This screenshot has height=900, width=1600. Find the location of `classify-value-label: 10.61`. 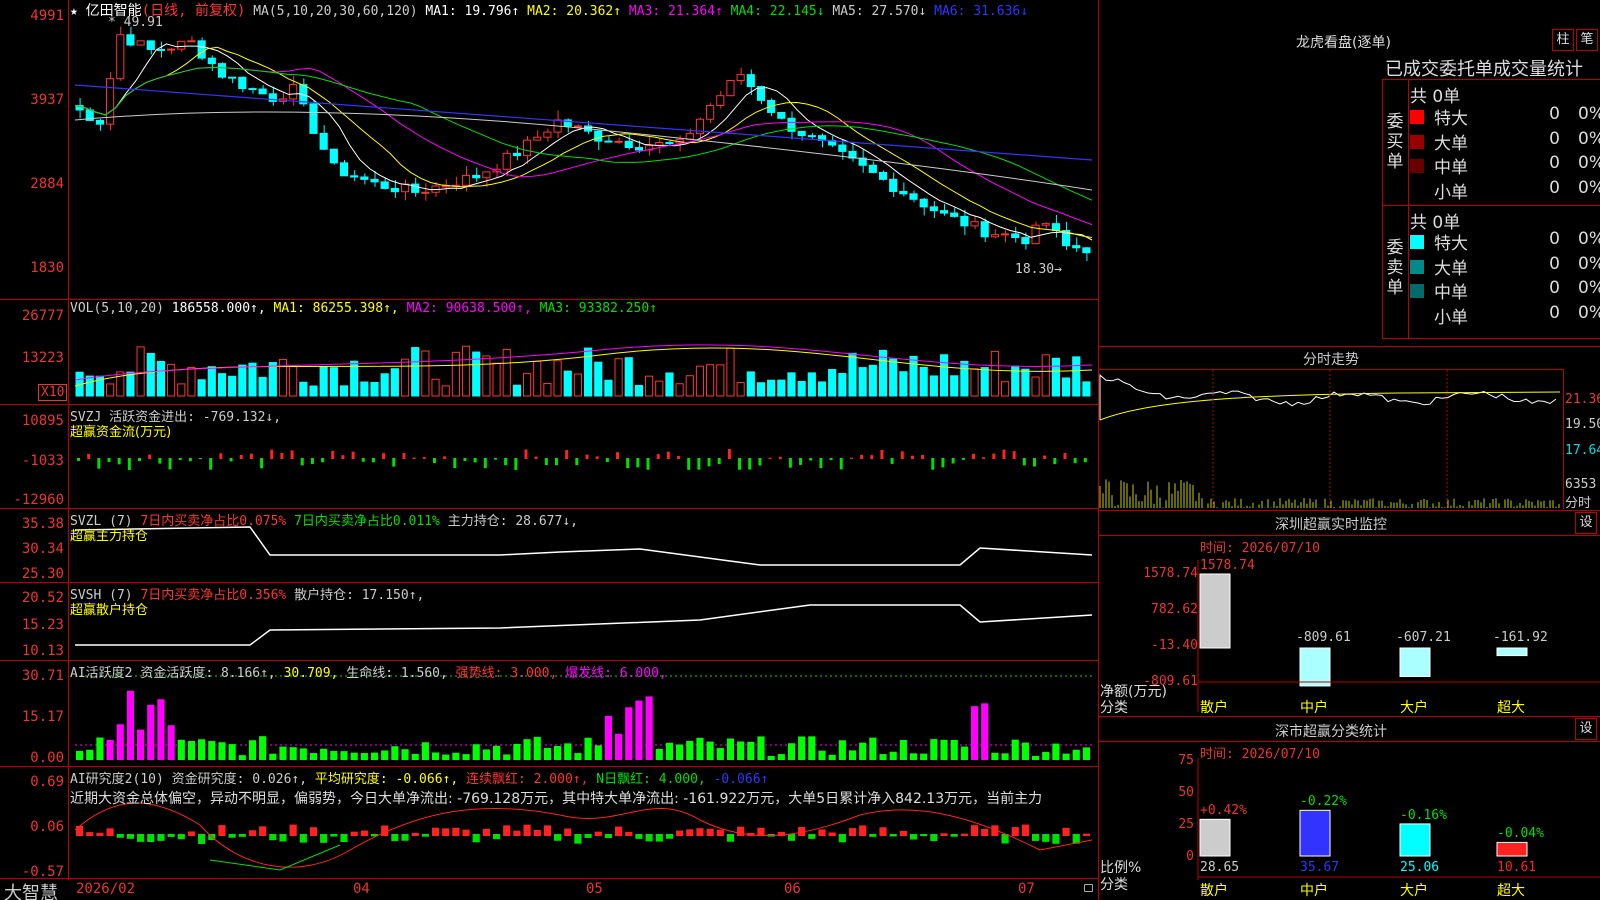

classify-value-label: 10.61 is located at coordinates (1517, 867).